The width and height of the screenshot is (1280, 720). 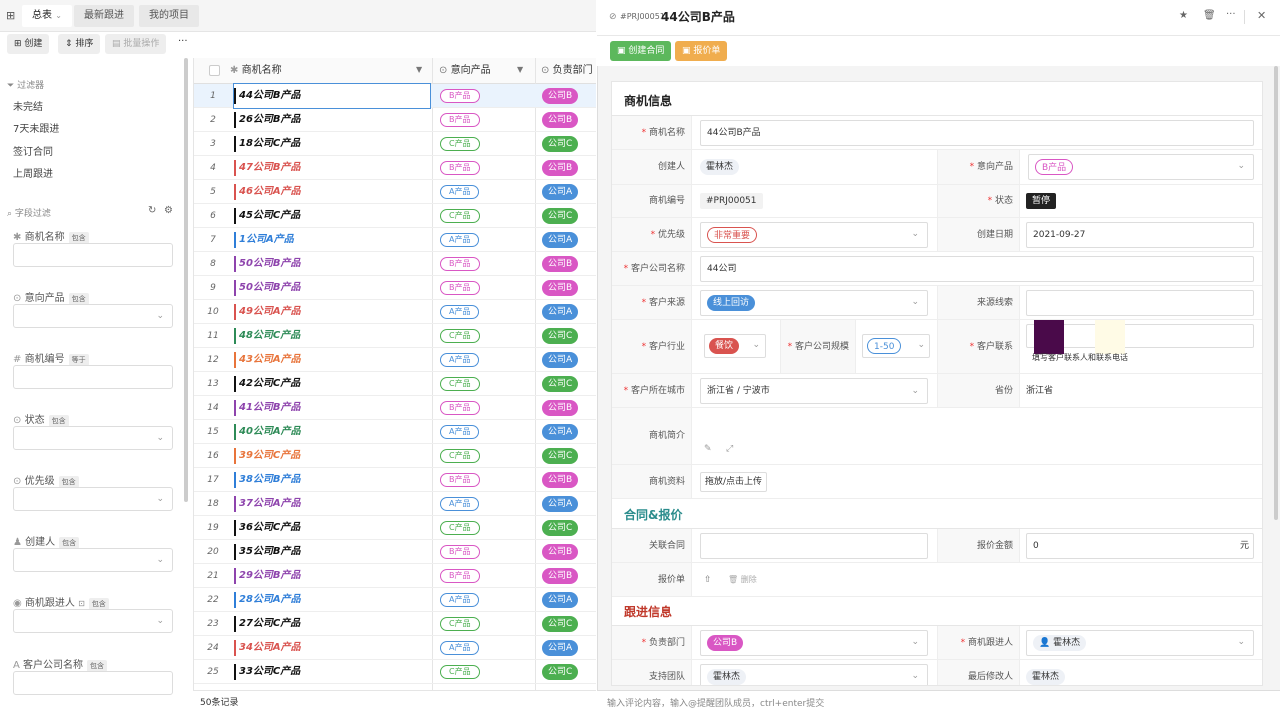 I want to click on company-filter-input, so click(x=93, y=683).